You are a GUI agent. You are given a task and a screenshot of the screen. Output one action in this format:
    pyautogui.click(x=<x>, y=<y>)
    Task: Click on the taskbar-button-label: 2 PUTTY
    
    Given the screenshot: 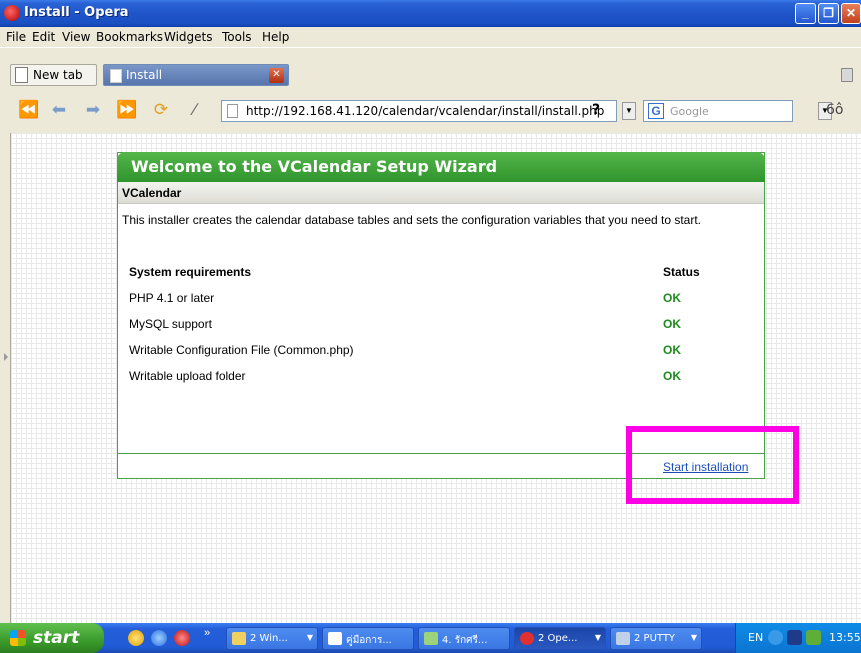 What is the action you would take?
    pyautogui.click(x=655, y=638)
    